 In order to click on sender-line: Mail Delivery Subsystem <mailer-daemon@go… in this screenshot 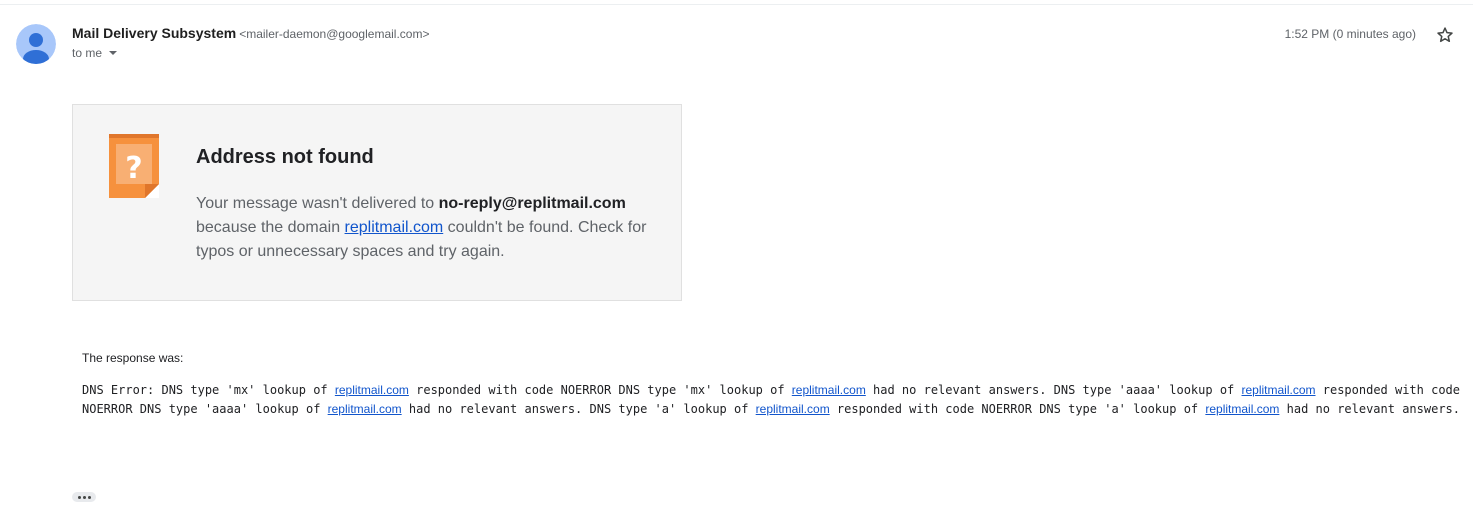, I will do `click(250, 33)`.